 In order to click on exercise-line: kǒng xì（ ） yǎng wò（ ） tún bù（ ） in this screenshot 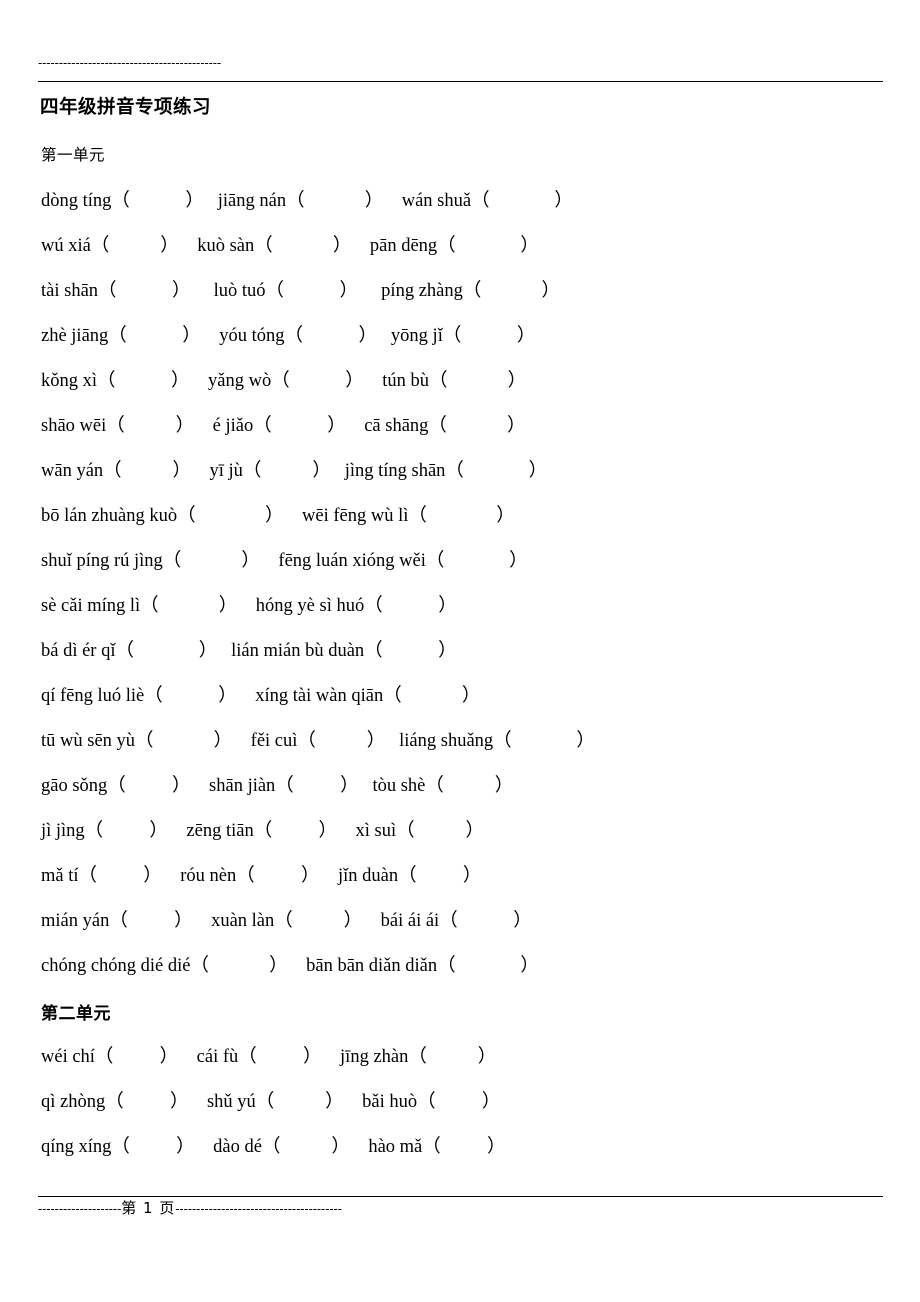, I will do `click(284, 381)`.